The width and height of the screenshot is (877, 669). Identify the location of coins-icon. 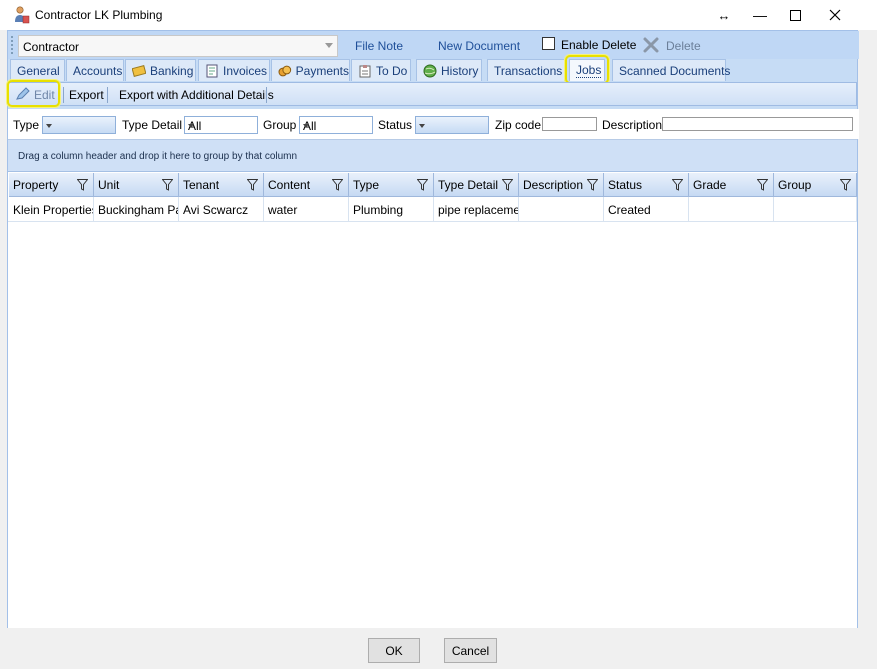
(285, 70).